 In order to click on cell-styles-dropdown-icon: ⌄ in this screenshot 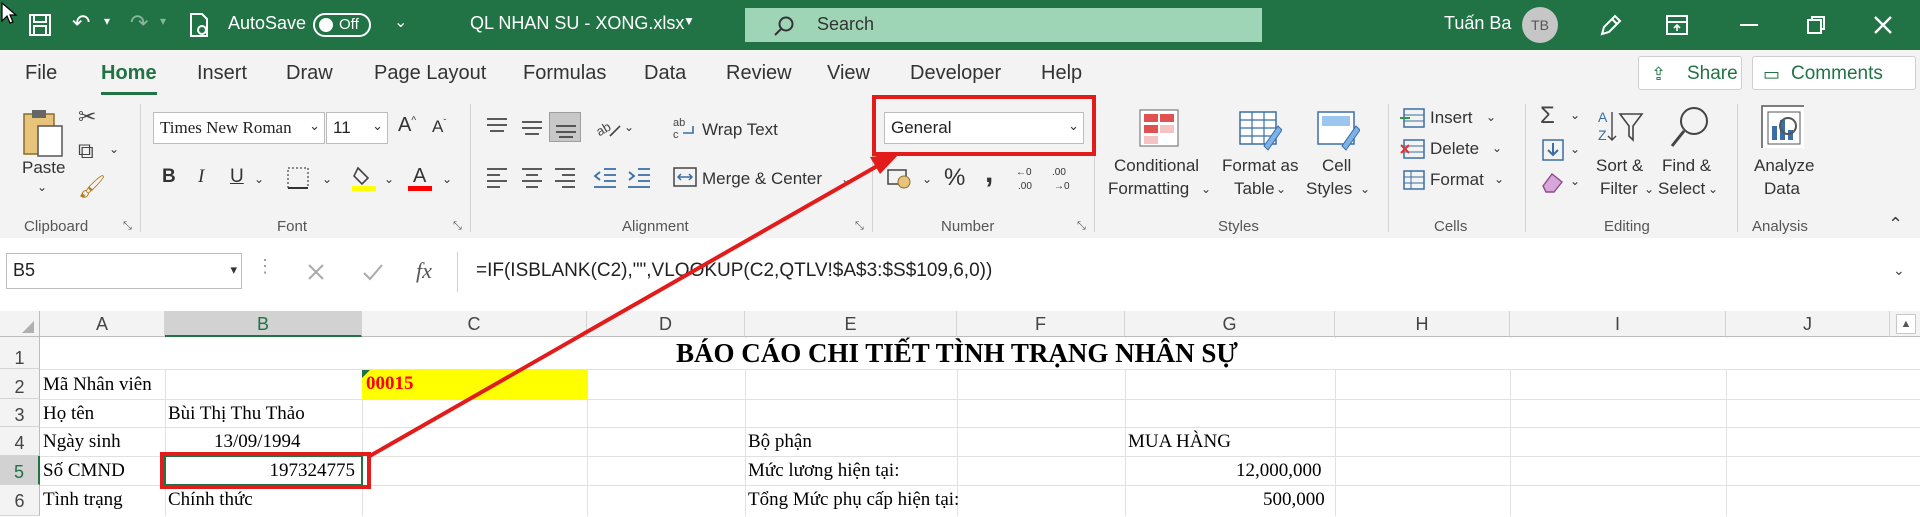, I will do `click(1365, 189)`.